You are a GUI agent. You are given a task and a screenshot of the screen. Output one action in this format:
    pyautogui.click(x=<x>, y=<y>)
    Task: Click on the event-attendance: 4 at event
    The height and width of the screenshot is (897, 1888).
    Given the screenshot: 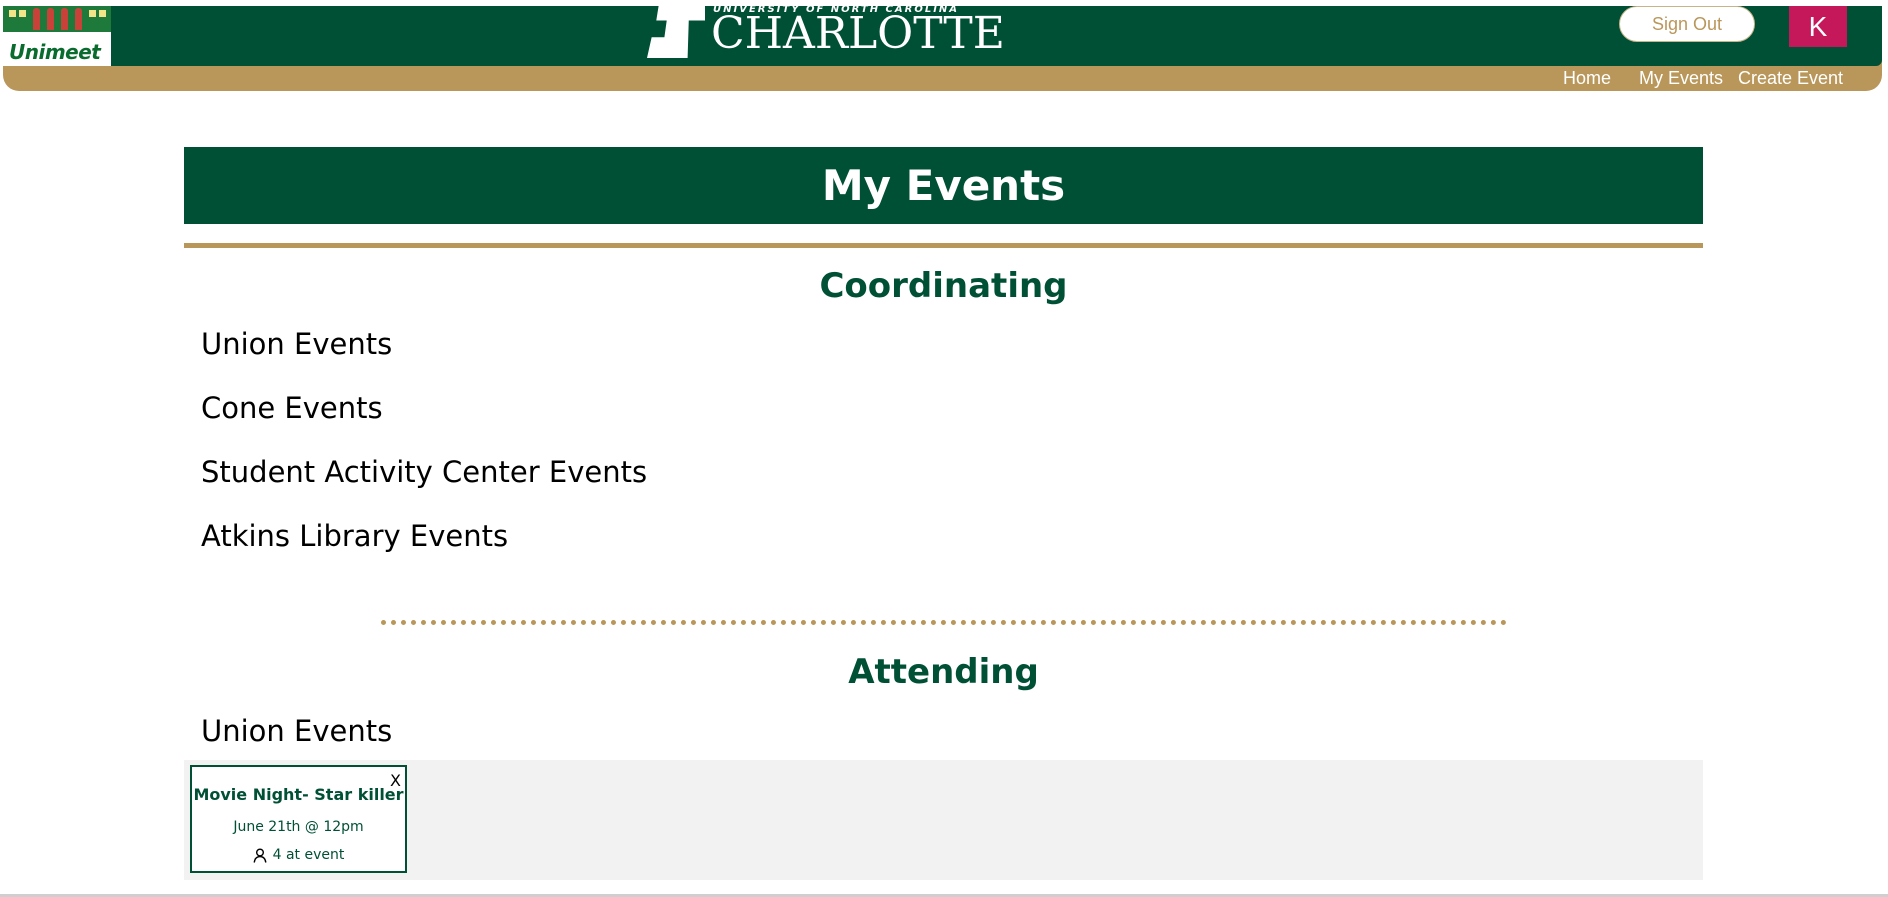 What is the action you would take?
    pyautogui.click(x=298, y=855)
    